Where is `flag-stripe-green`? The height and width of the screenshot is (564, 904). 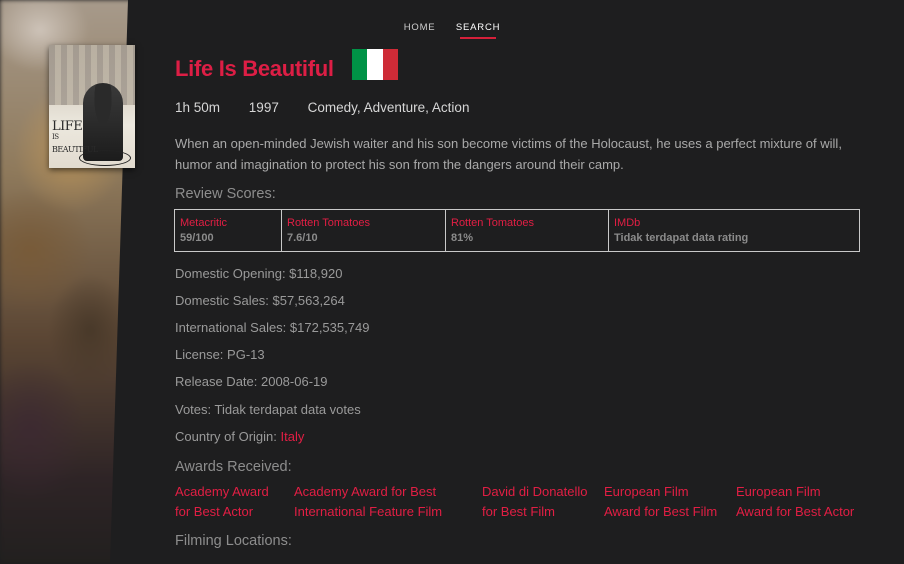
flag-stripe-green is located at coordinates (360, 64).